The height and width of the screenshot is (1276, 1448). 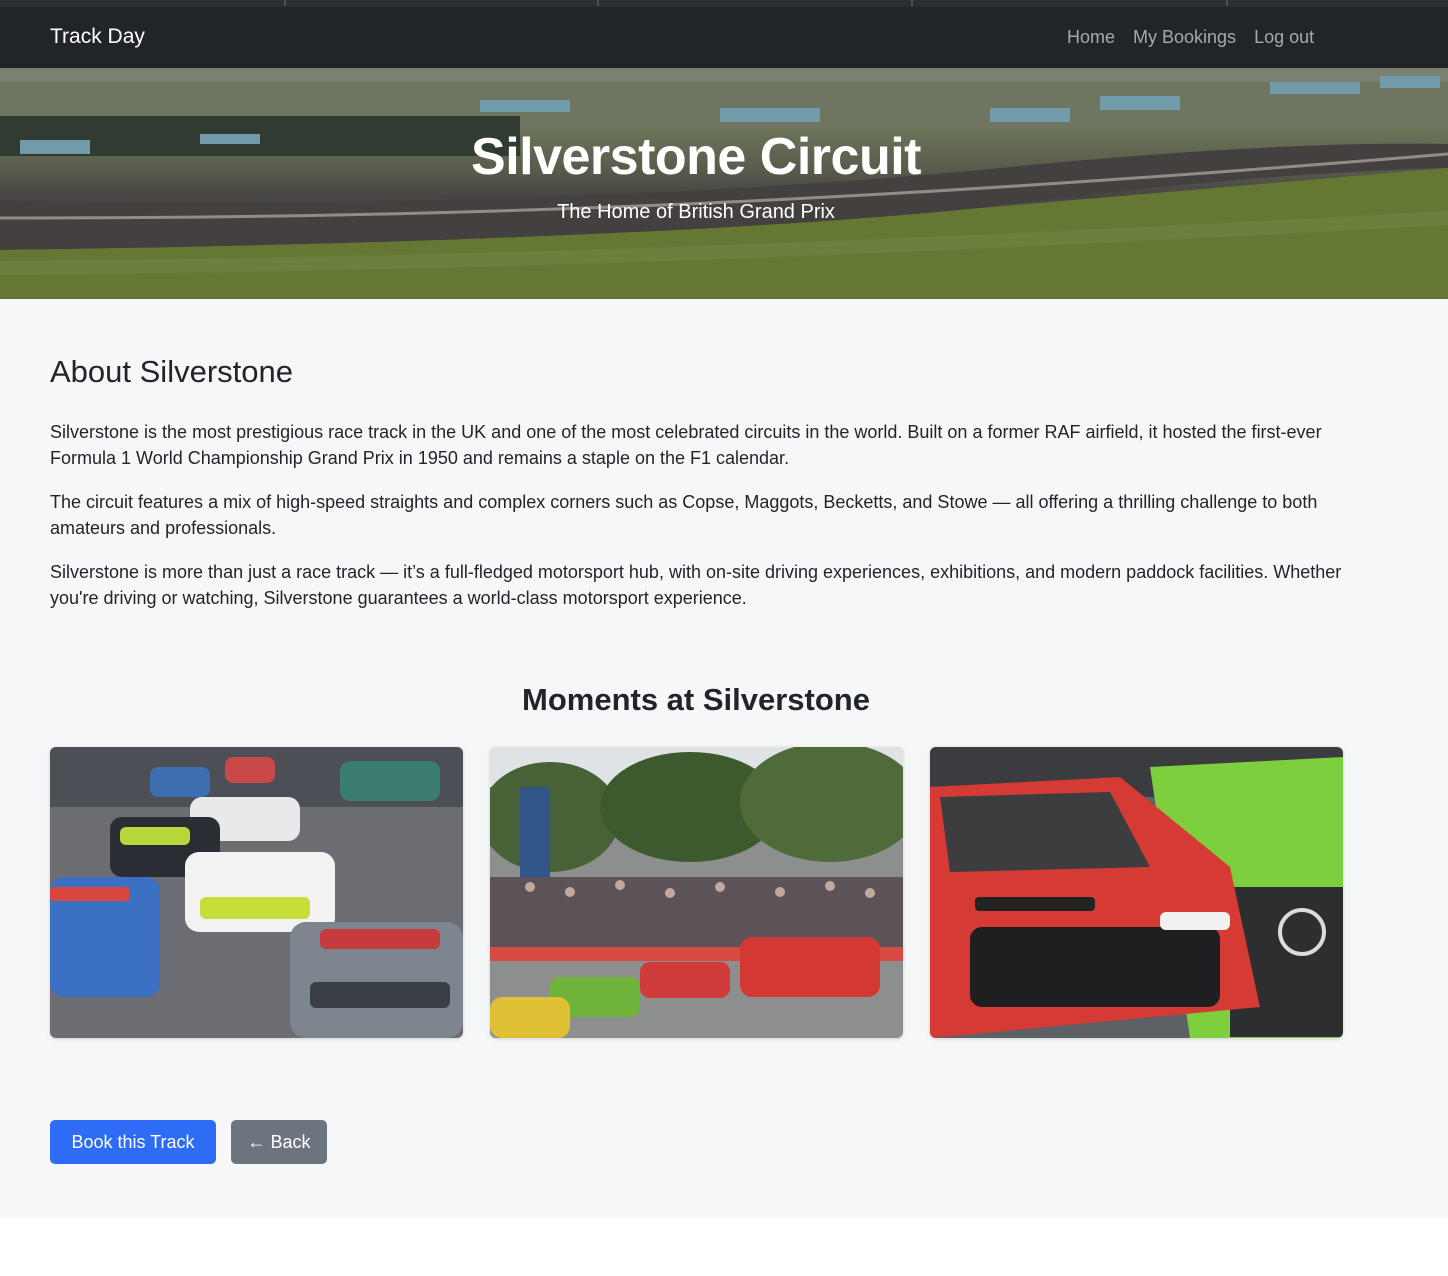 I want to click on nav-links: Home My Bookings Log out, so click(x=1190, y=37).